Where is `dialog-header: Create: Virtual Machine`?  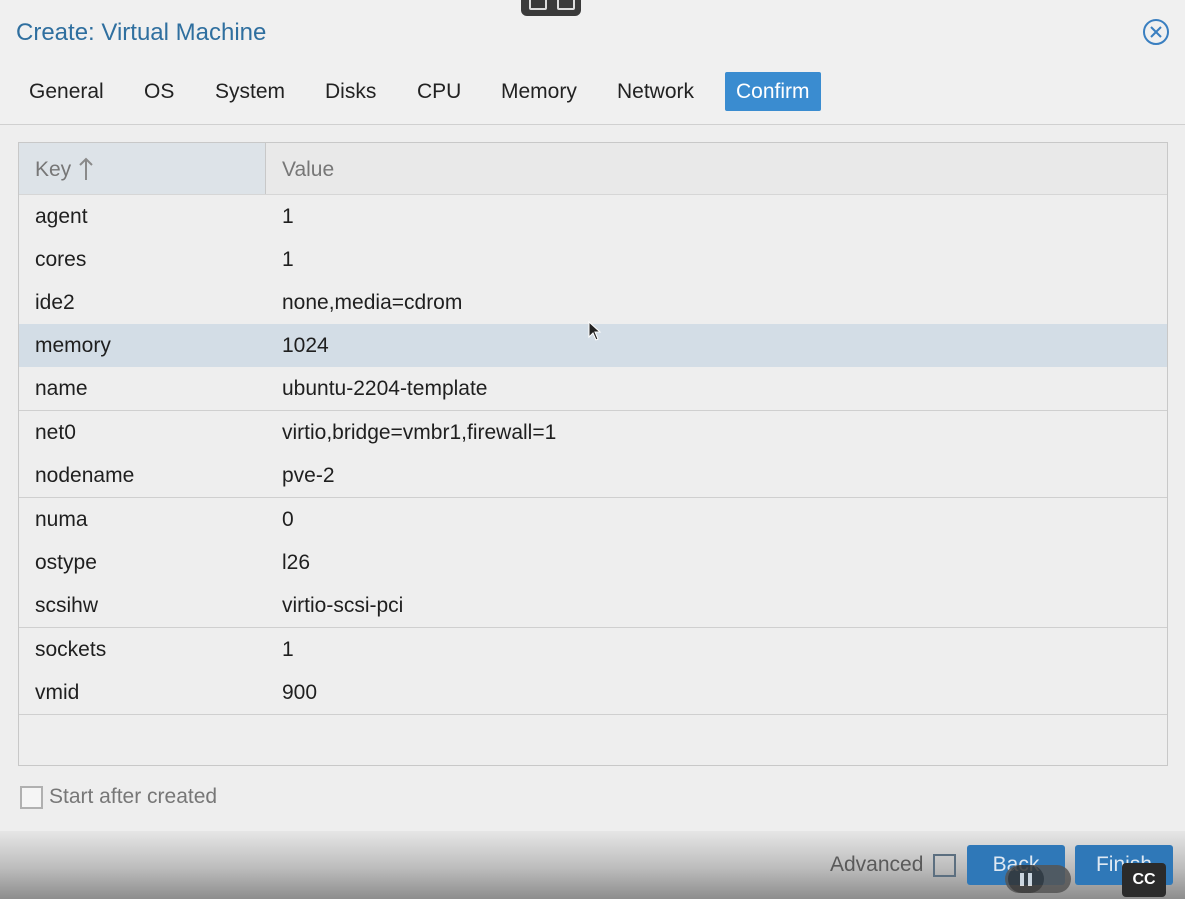
dialog-header: Create: Virtual Machine is located at coordinates (592, 34).